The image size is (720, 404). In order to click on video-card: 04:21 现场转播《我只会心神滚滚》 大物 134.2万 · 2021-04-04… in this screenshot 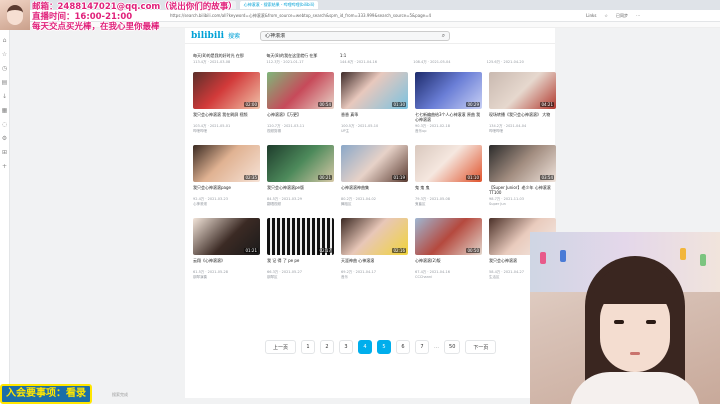, I will do `click(522, 102)`.